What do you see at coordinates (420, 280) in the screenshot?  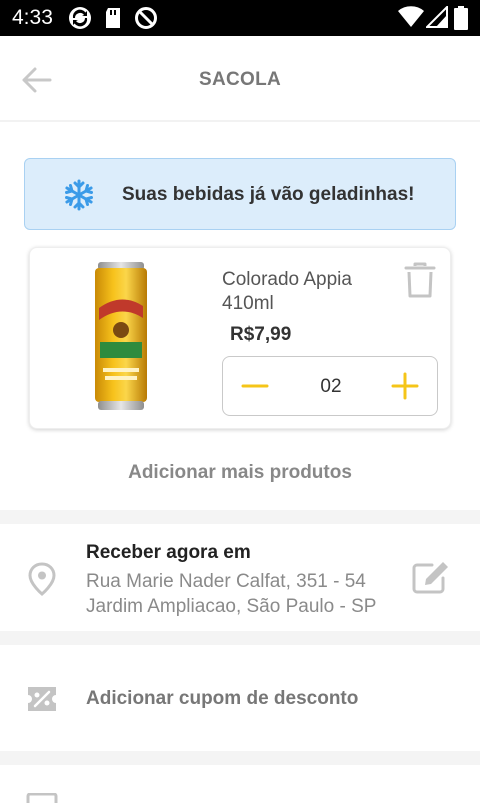 I see `trash-icon` at bounding box center [420, 280].